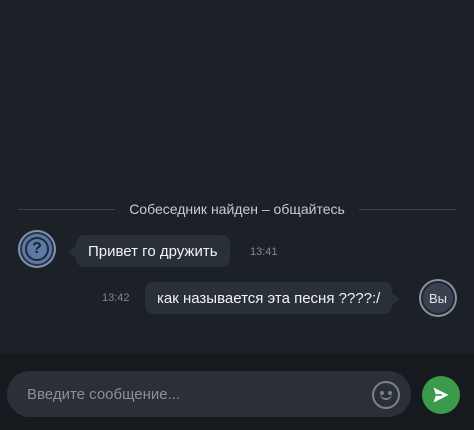 The width and height of the screenshot is (474, 430). I want to click on message-text: как называется эта песня ????:/, so click(269, 298).